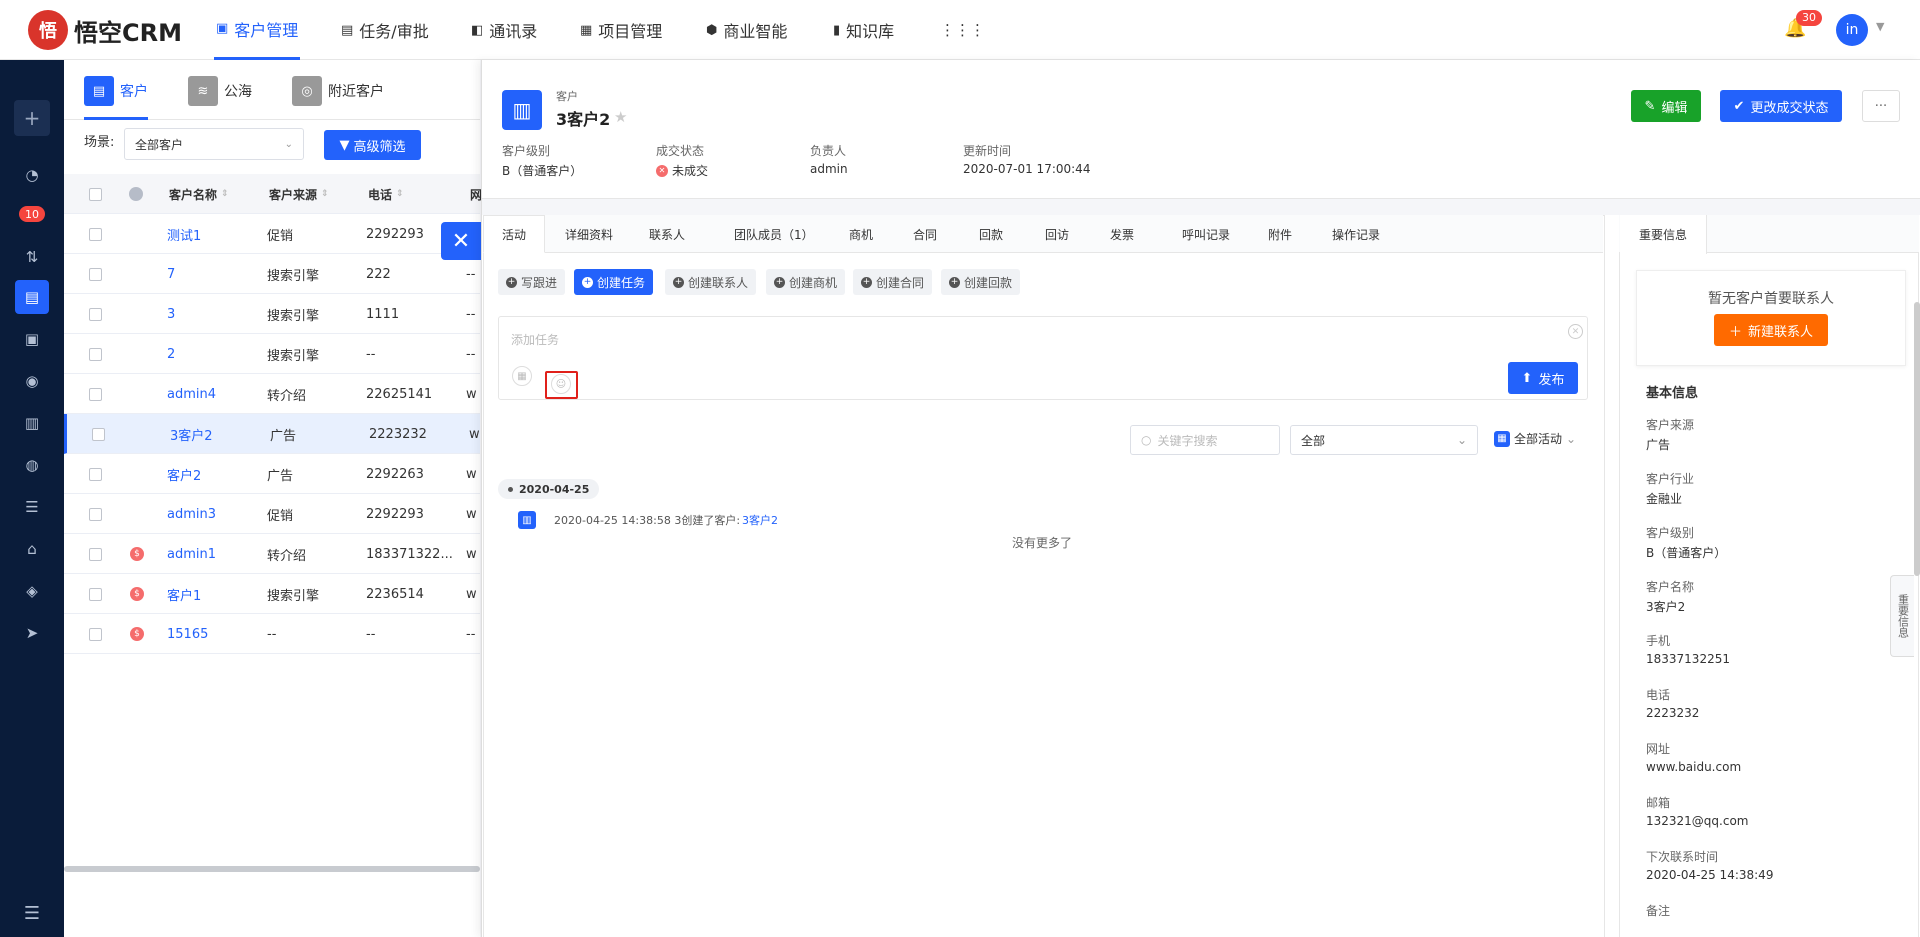 Image resolution: width=1920 pixels, height=937 pixels. Describe the element at coordinates (1917, 439) in the screenshot. I see `vertical-scrollbar` at that location.